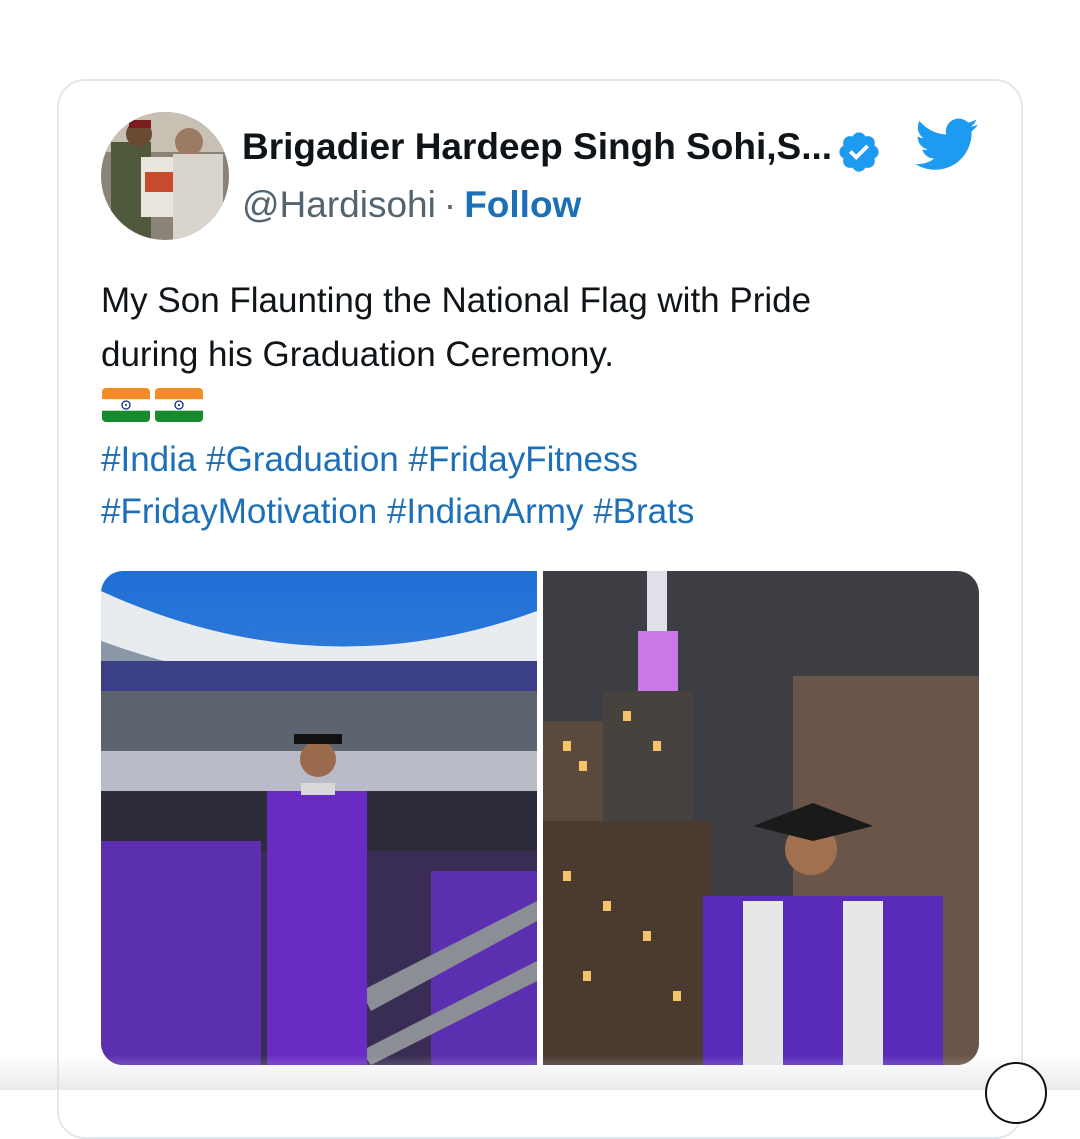 The height and width of the screenshot is (1139, 1080). I want to click on flag-emojis, so click(155, 405).